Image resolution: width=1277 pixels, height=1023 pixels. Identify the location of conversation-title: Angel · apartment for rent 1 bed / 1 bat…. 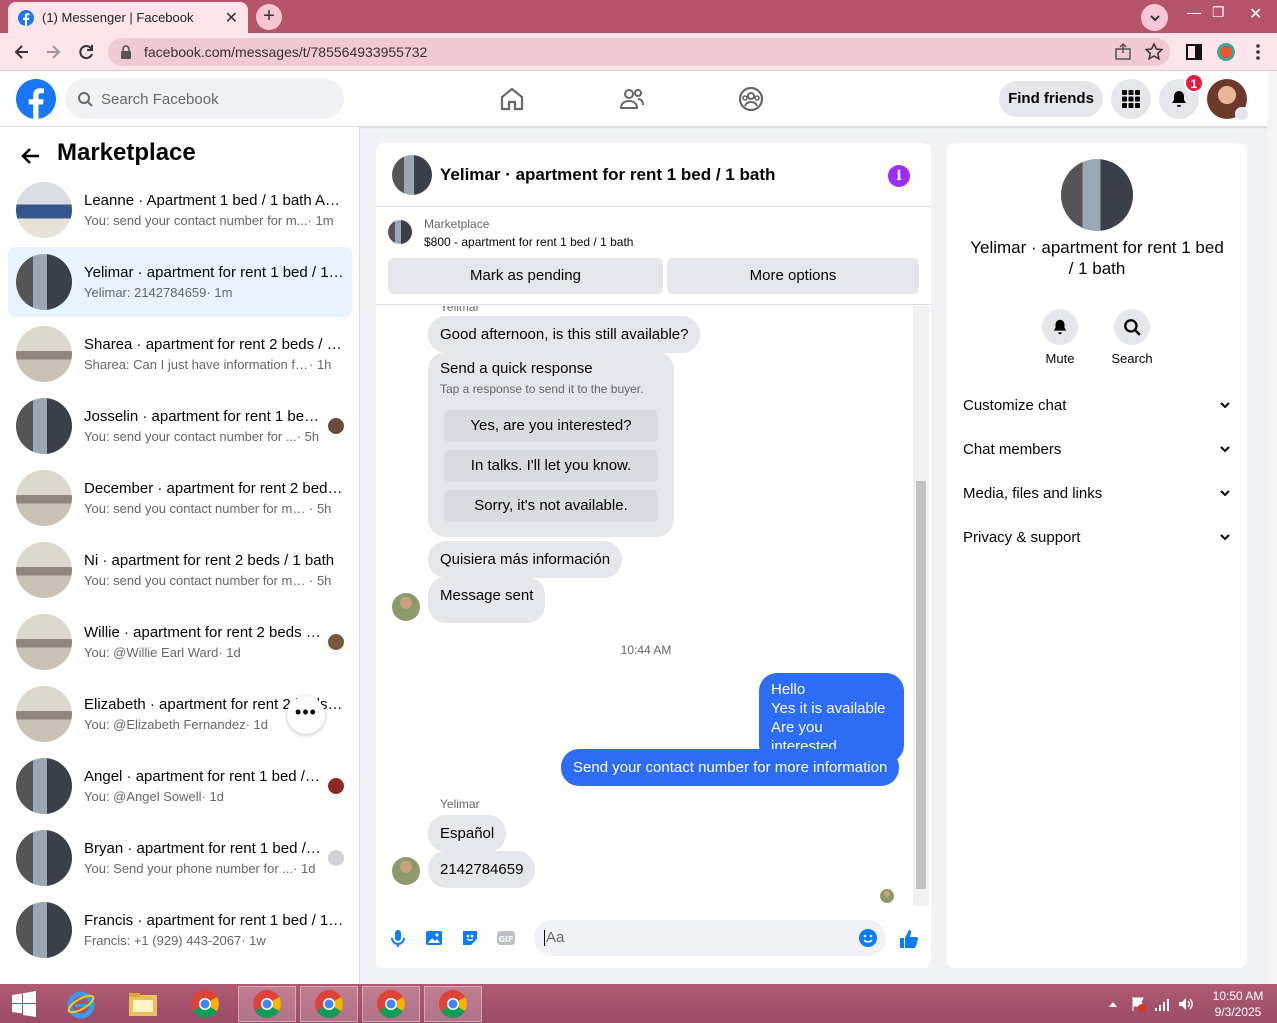
(203, 776).